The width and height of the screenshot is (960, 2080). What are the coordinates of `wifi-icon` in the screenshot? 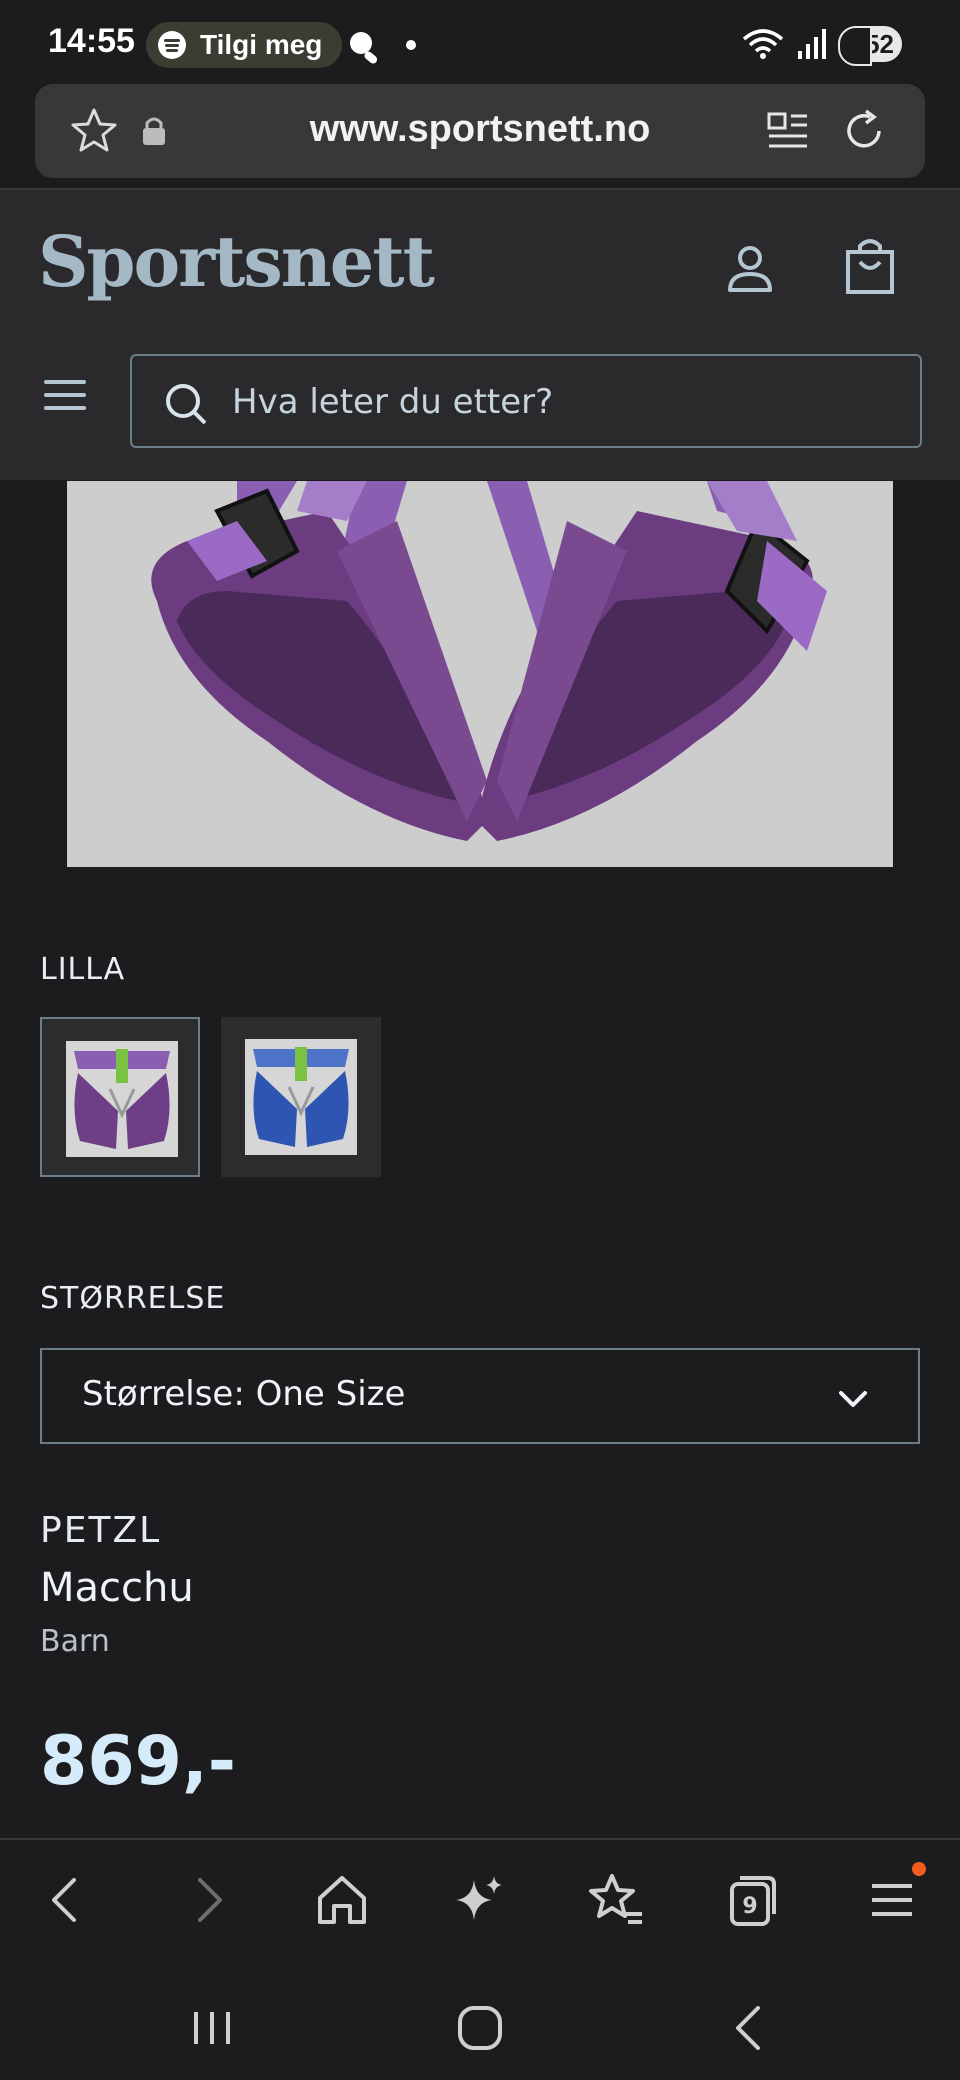 It's located at (763, 44).